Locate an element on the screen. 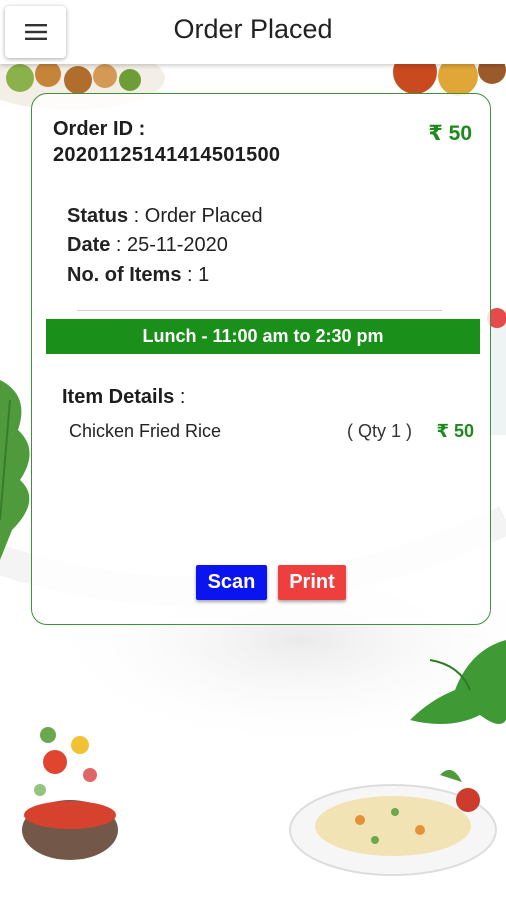 Image resolution: width=506 pixels, height=900 pixels. item-count-row: No. of Items : 1 is located at coordinates (138, 275).